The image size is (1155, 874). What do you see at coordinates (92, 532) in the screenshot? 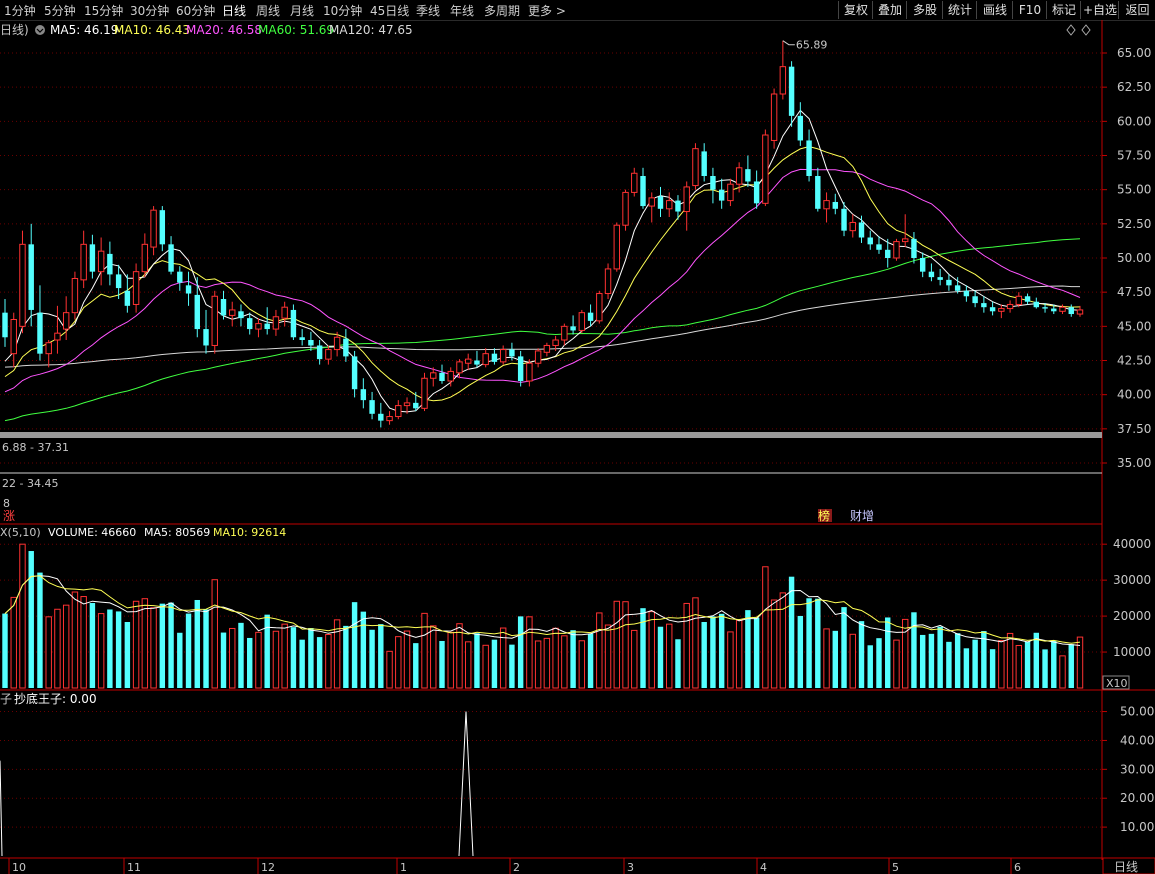
I see `volume-label: VOLUME: 46660` at bounding box center [92, 532].